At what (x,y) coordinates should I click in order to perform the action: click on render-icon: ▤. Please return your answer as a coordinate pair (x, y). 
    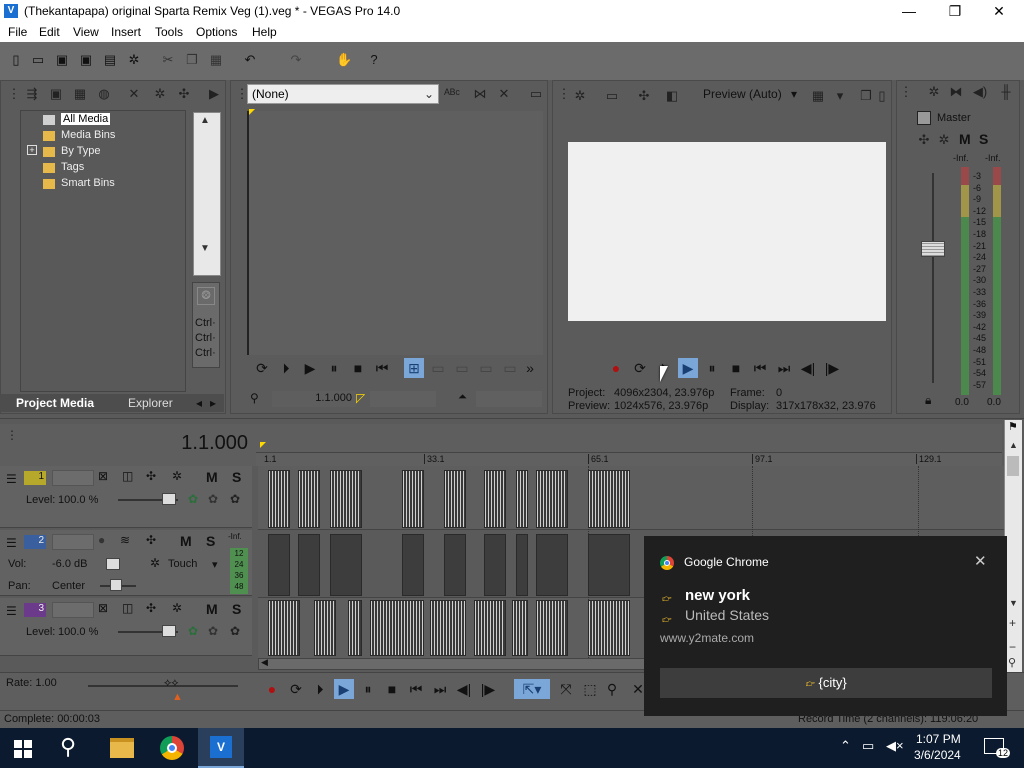
    Looking at the image, I should click on (110, 60).